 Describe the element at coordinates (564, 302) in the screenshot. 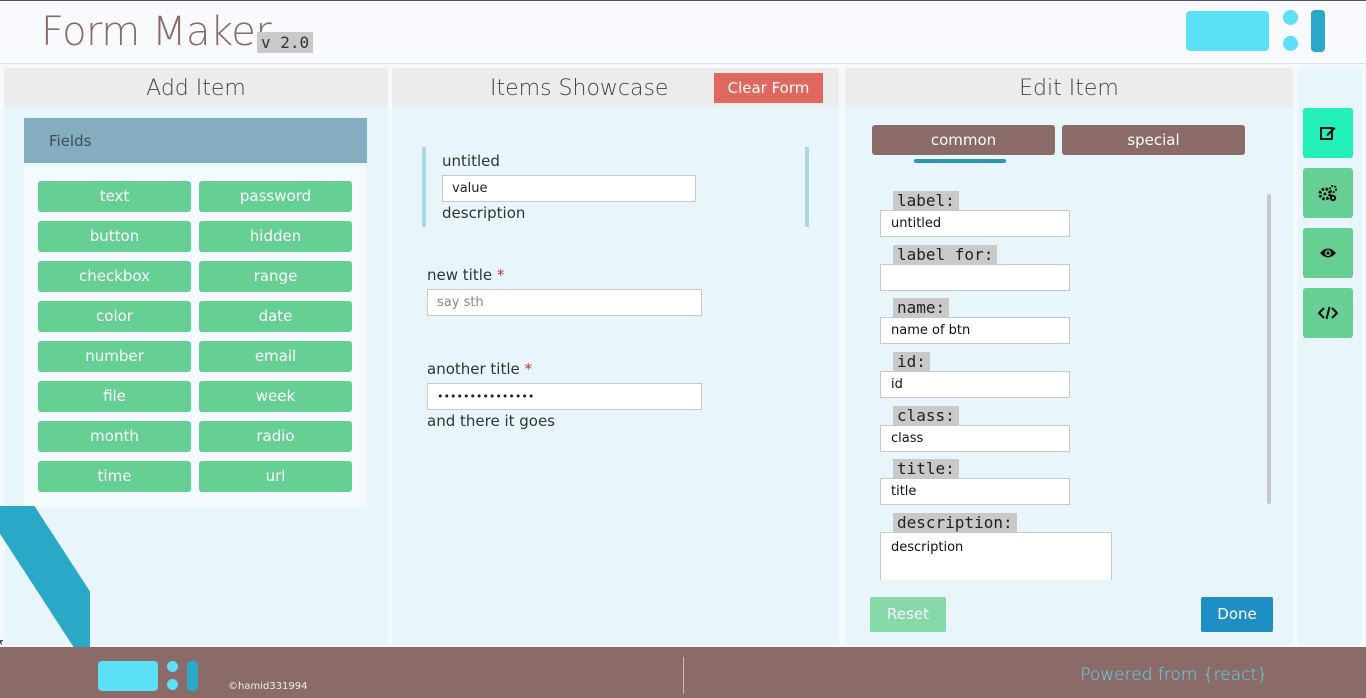

I see `item-input: say sth` at that location.